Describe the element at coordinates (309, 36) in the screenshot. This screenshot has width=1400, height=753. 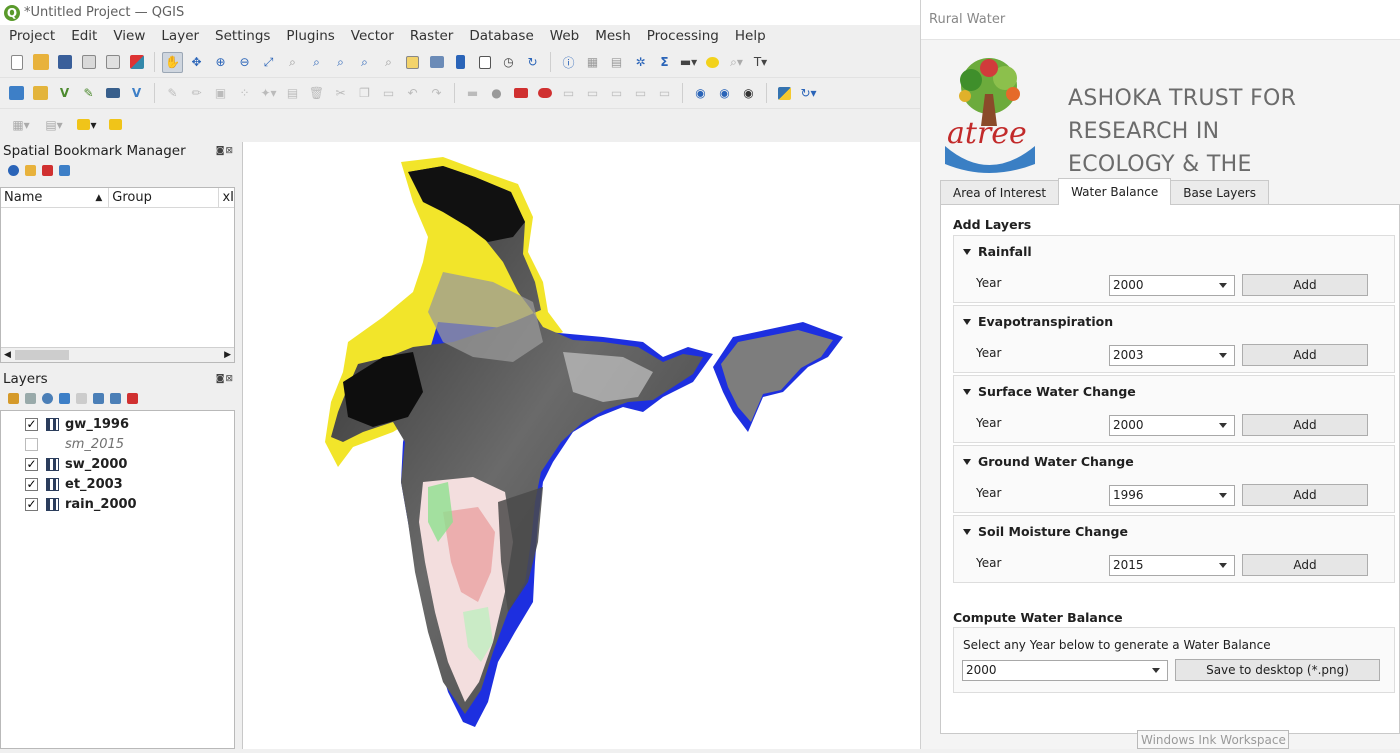
I see `menu-plugins: Plugins` at that location.